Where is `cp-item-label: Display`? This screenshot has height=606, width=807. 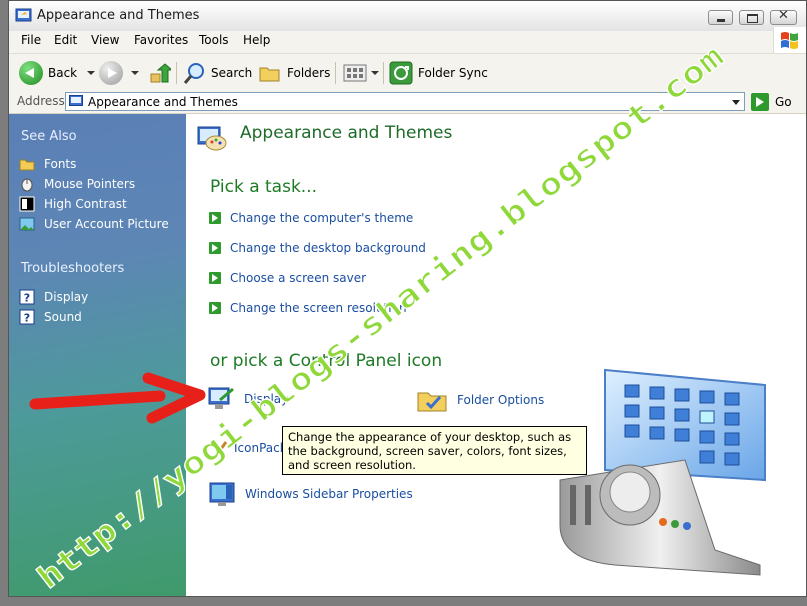 cp-item-label: Display is located at coordinates (266, 399).